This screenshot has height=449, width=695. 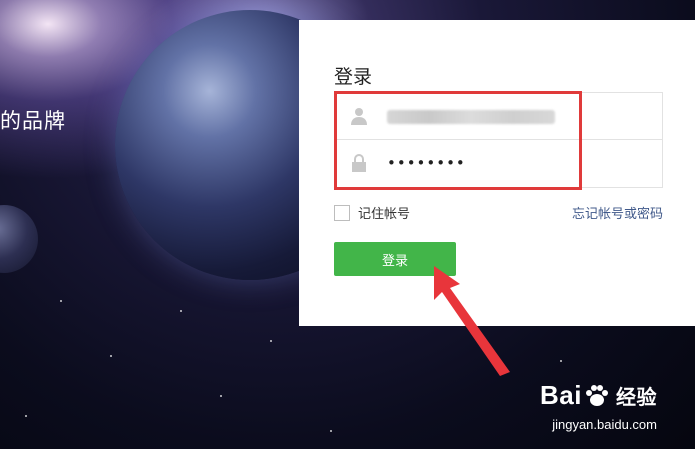 What do you see at coordinates (604, 424) in the screenshot?
I see `watermark-url: jingyan.baidu.com` at bounding box center [604, 424].